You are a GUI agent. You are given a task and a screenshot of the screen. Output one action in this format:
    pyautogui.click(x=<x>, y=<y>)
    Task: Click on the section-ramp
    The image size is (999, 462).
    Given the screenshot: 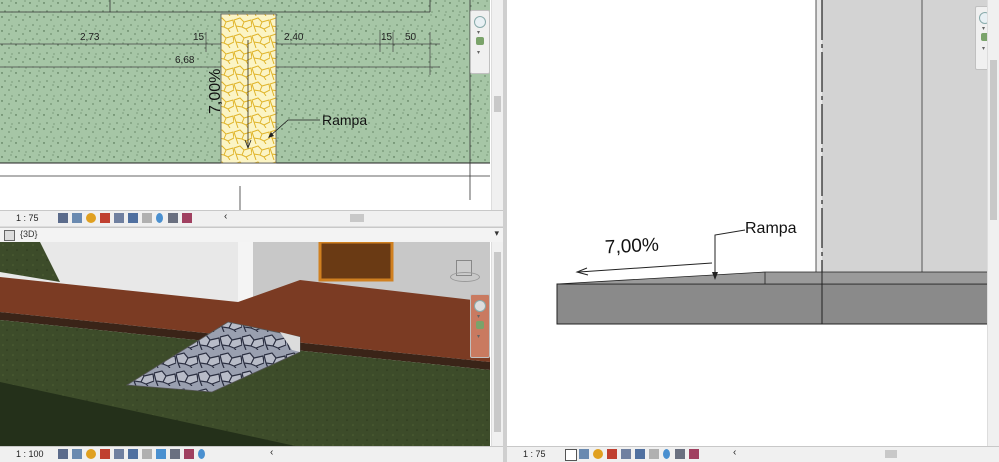 What is the action you would take?
    pyautogui.click(x=777, y=278)
    